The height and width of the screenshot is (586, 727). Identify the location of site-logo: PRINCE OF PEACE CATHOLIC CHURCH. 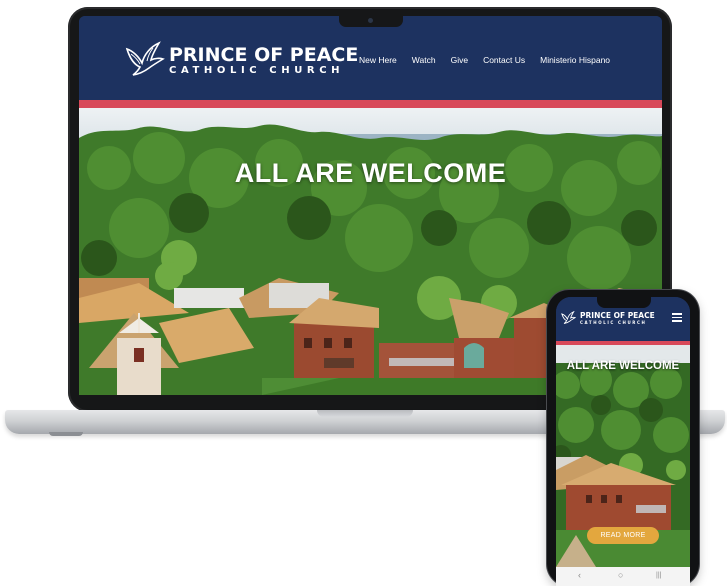
(241, 60).